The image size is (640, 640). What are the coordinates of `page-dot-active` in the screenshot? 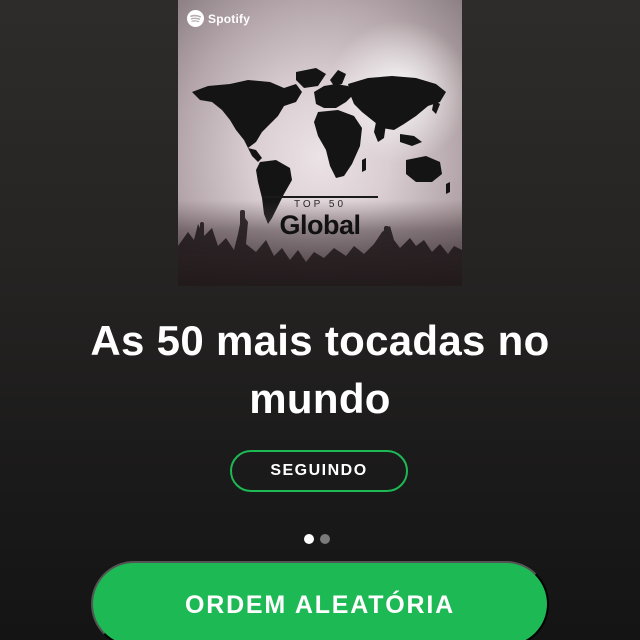 It's located at (309, 539).